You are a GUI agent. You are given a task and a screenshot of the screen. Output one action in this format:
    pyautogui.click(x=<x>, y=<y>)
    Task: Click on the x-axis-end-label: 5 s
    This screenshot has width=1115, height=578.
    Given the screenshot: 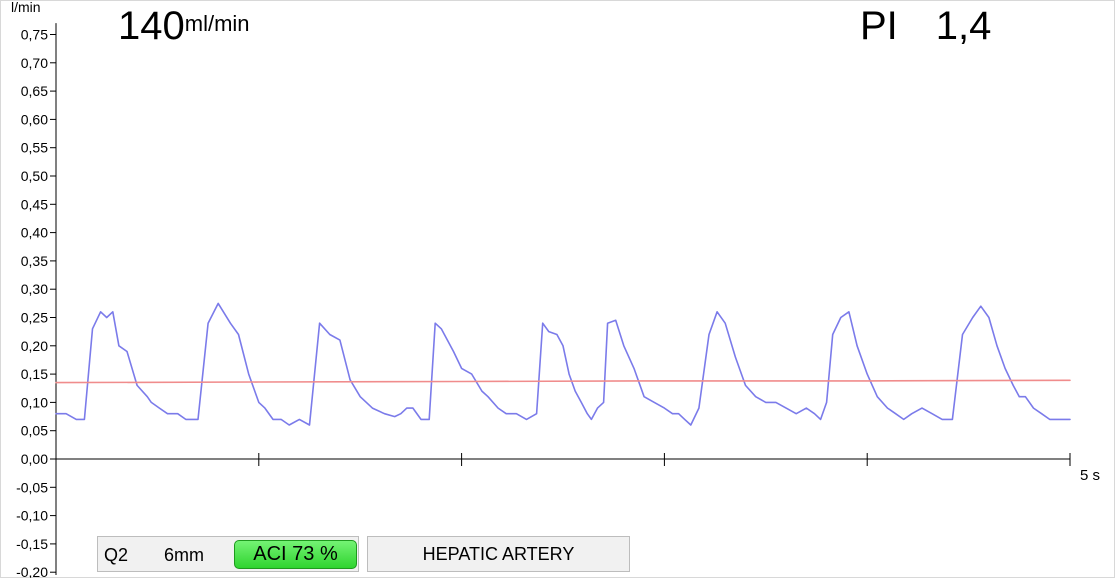 What is the action you would take?
    pyautogui.click(x=1090, y=475)
    